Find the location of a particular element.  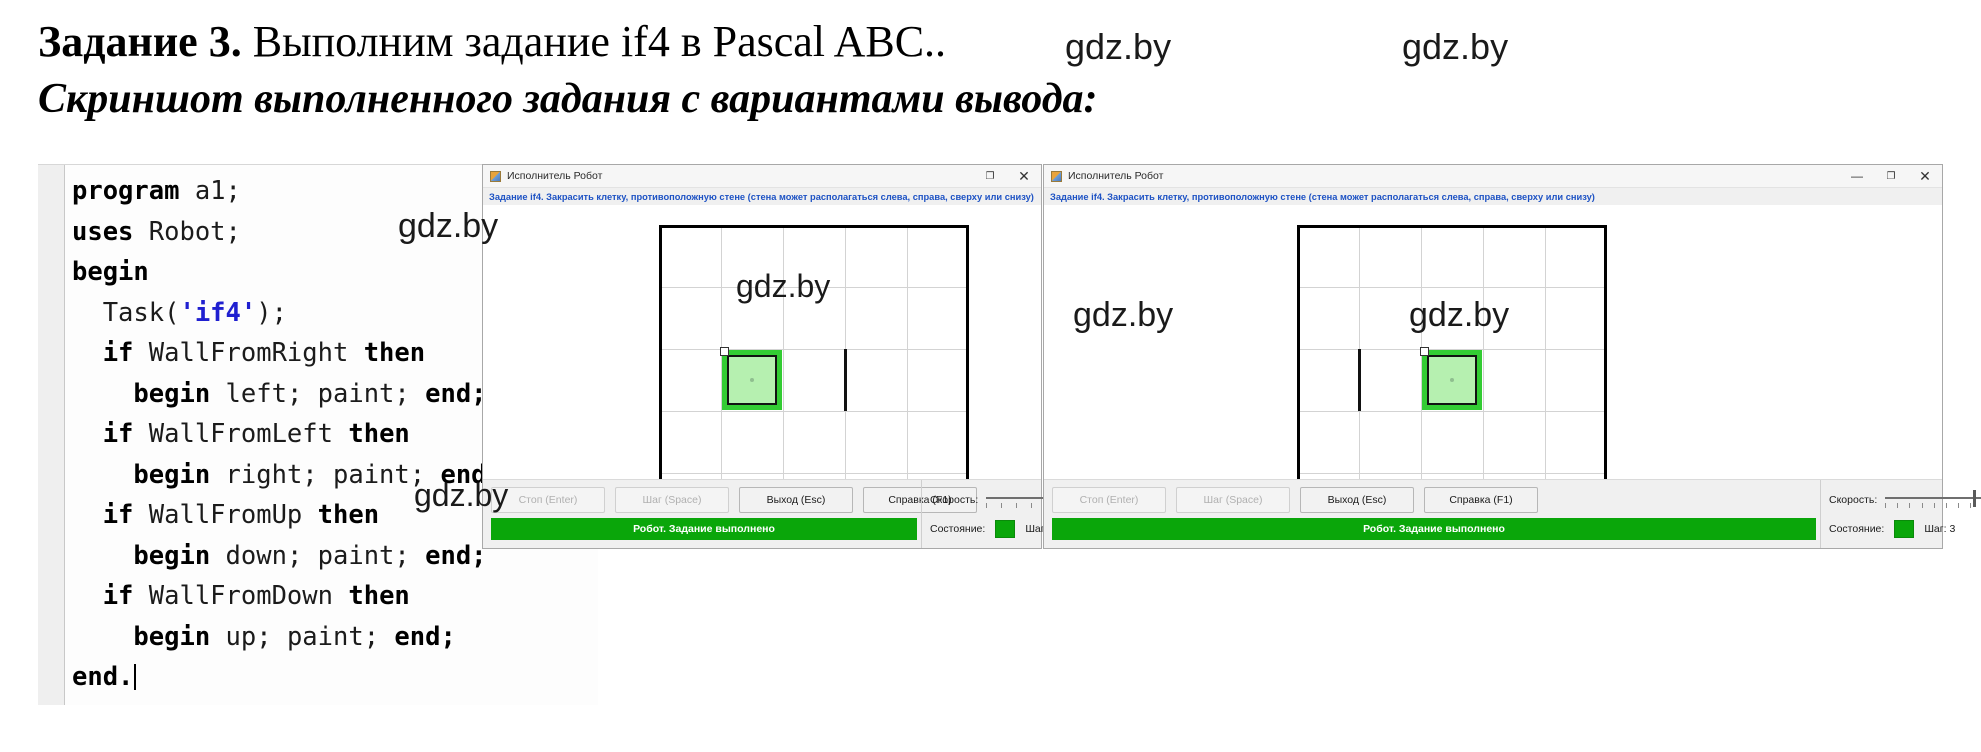

code-line: begin up; paint; end; is located at coordinates (335, 637).